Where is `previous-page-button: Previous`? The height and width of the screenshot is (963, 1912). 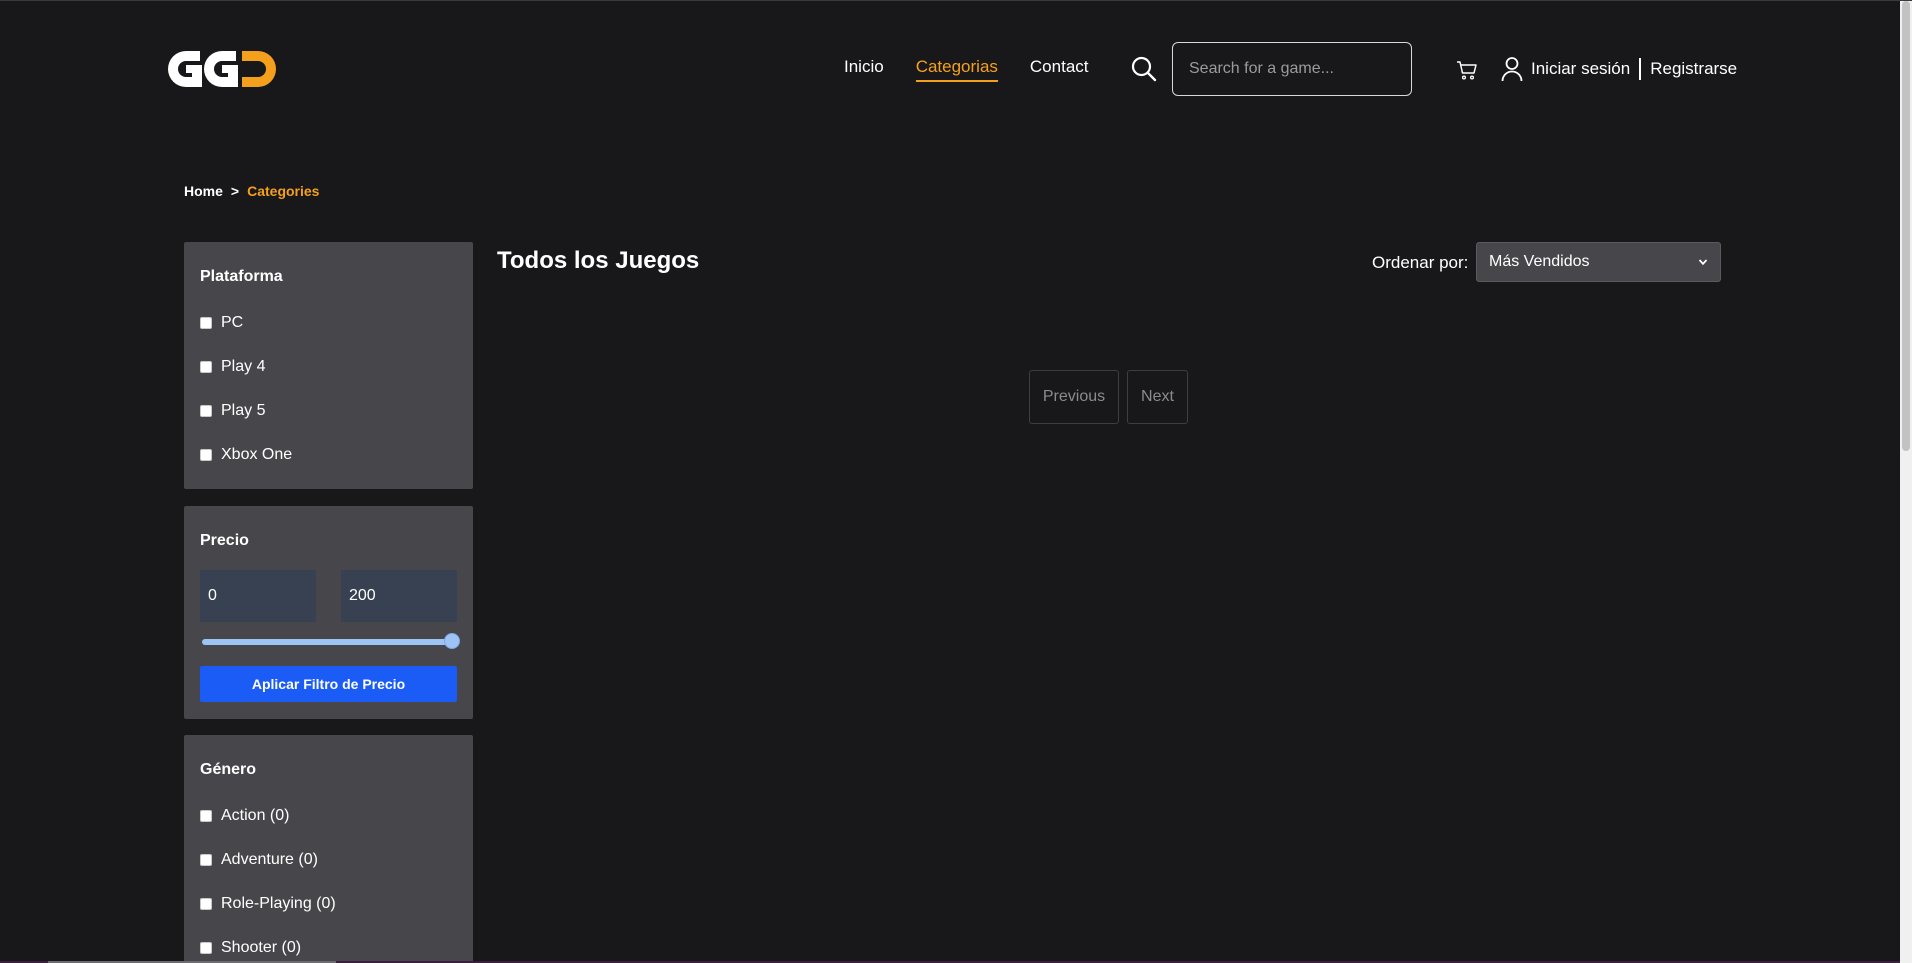 previous-page-button: Previous is located at coordinates (1074, 397).